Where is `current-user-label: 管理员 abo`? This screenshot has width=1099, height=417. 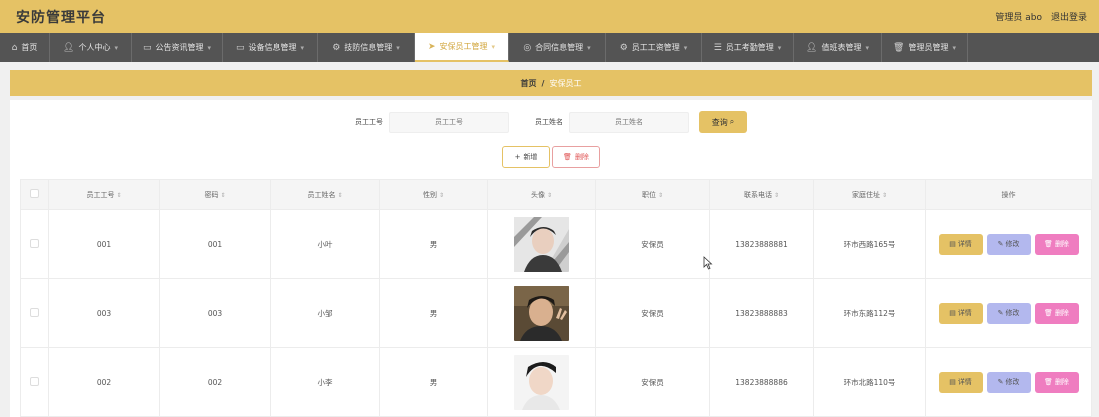 current-user-label: 管理员 abo is located at coordinates (1018, 18).